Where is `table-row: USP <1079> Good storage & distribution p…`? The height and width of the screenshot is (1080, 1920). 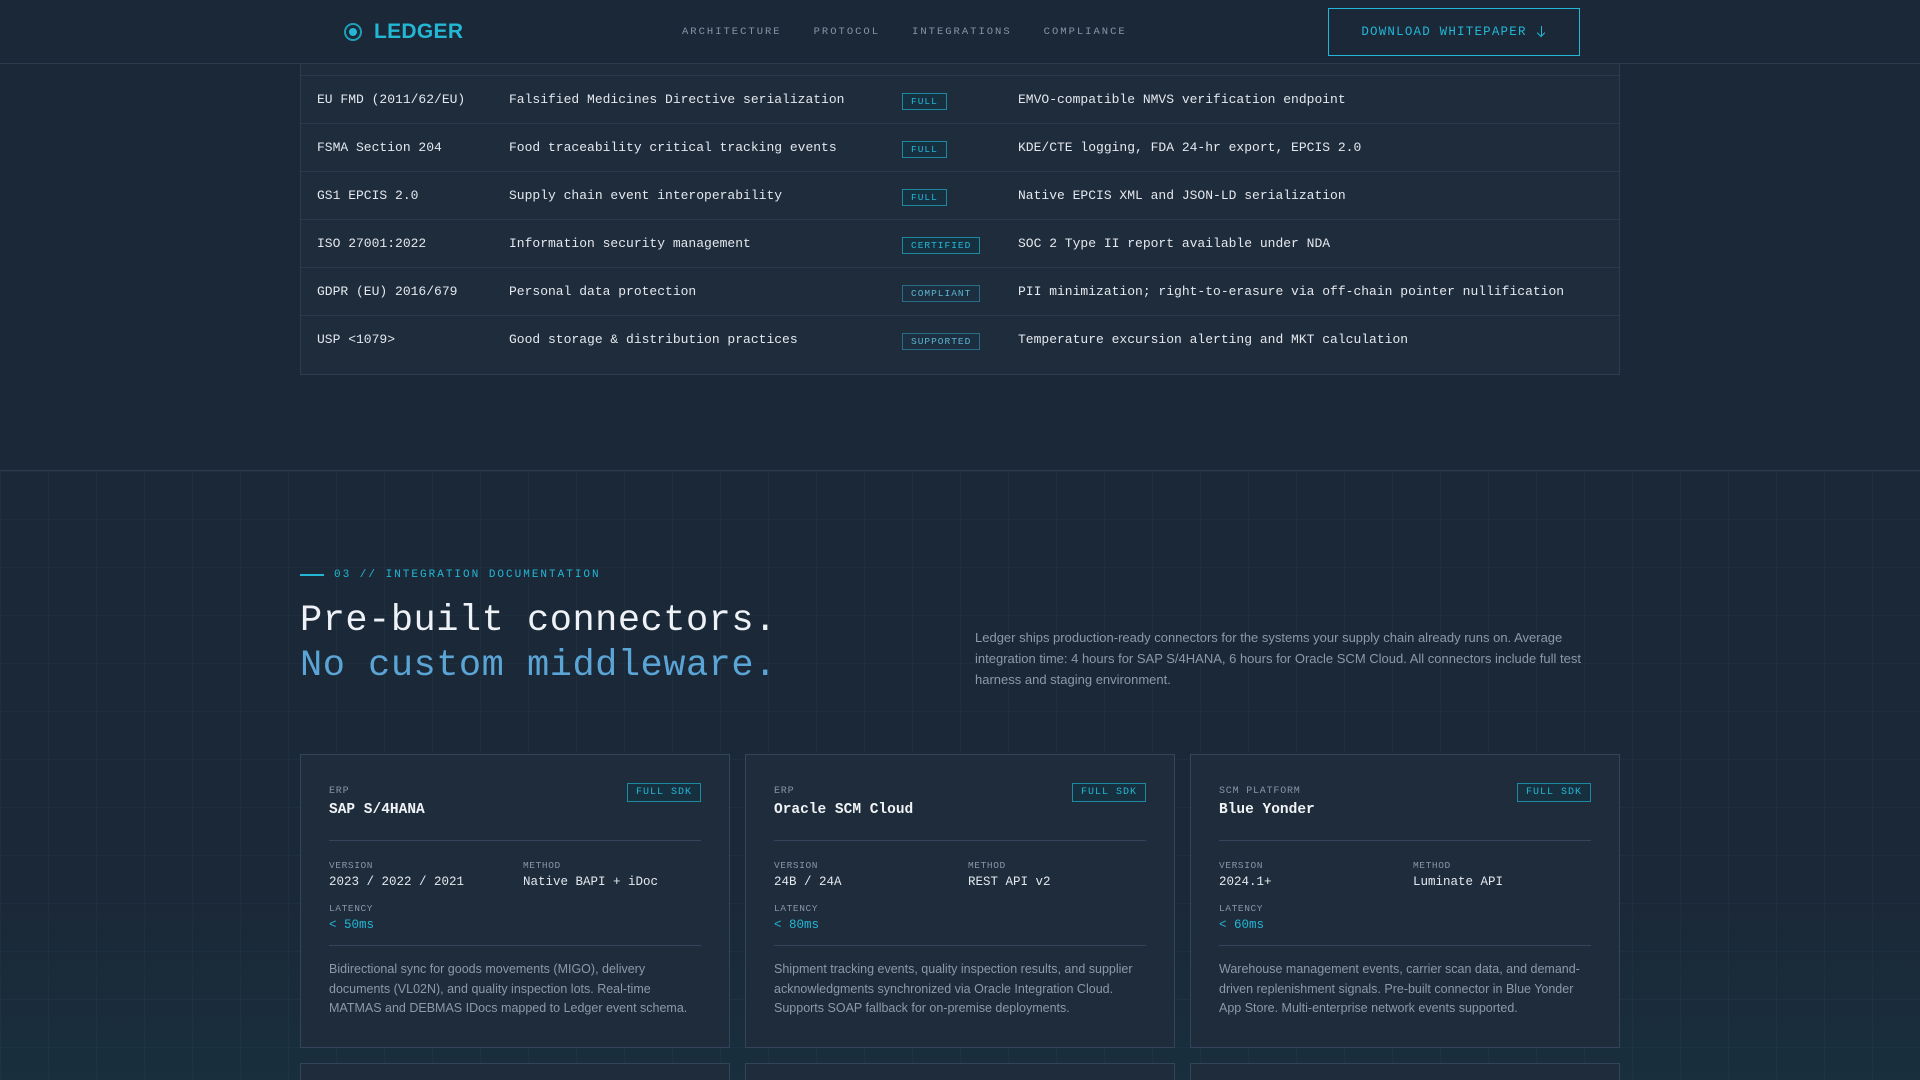 table-row: USP <1079> Good storage & distribution p… is located at coordinates (960, 339).